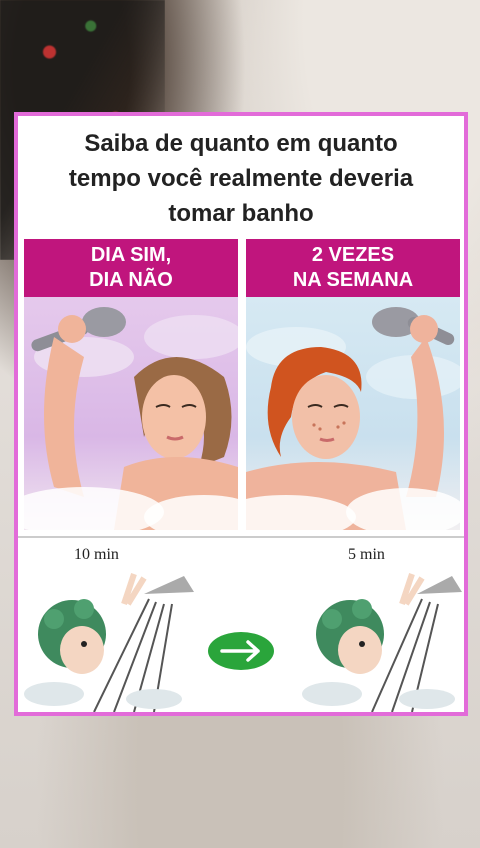 The height and width of the screenshot is (848, 480). I want to click on title-line: Saiba de quanto em quanto, so click(241, 143).